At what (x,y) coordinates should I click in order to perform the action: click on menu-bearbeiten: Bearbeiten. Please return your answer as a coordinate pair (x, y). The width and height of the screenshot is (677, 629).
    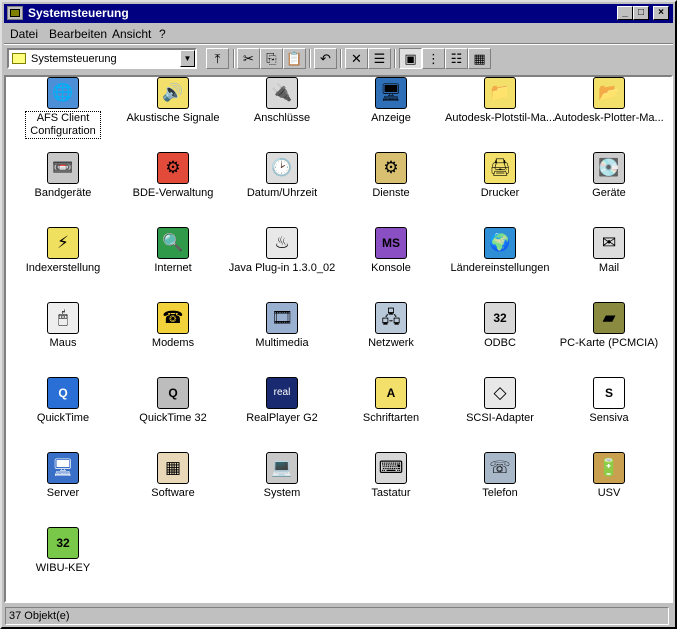
    Looking at the image, I should click on (78, 34).